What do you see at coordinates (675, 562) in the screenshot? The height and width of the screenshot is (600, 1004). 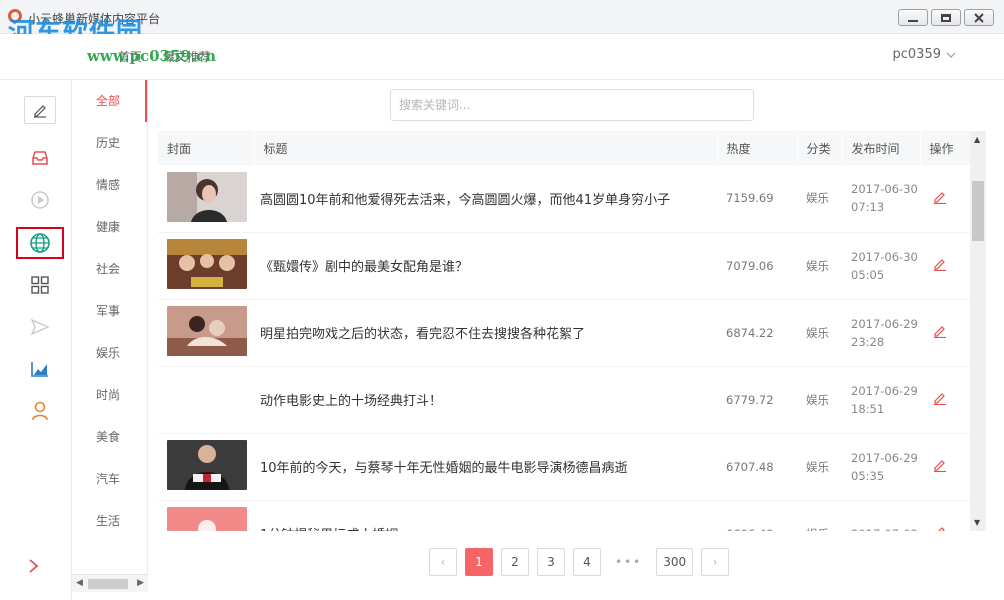 I see `last-page-button: 300` at bounding box center [675, 562].